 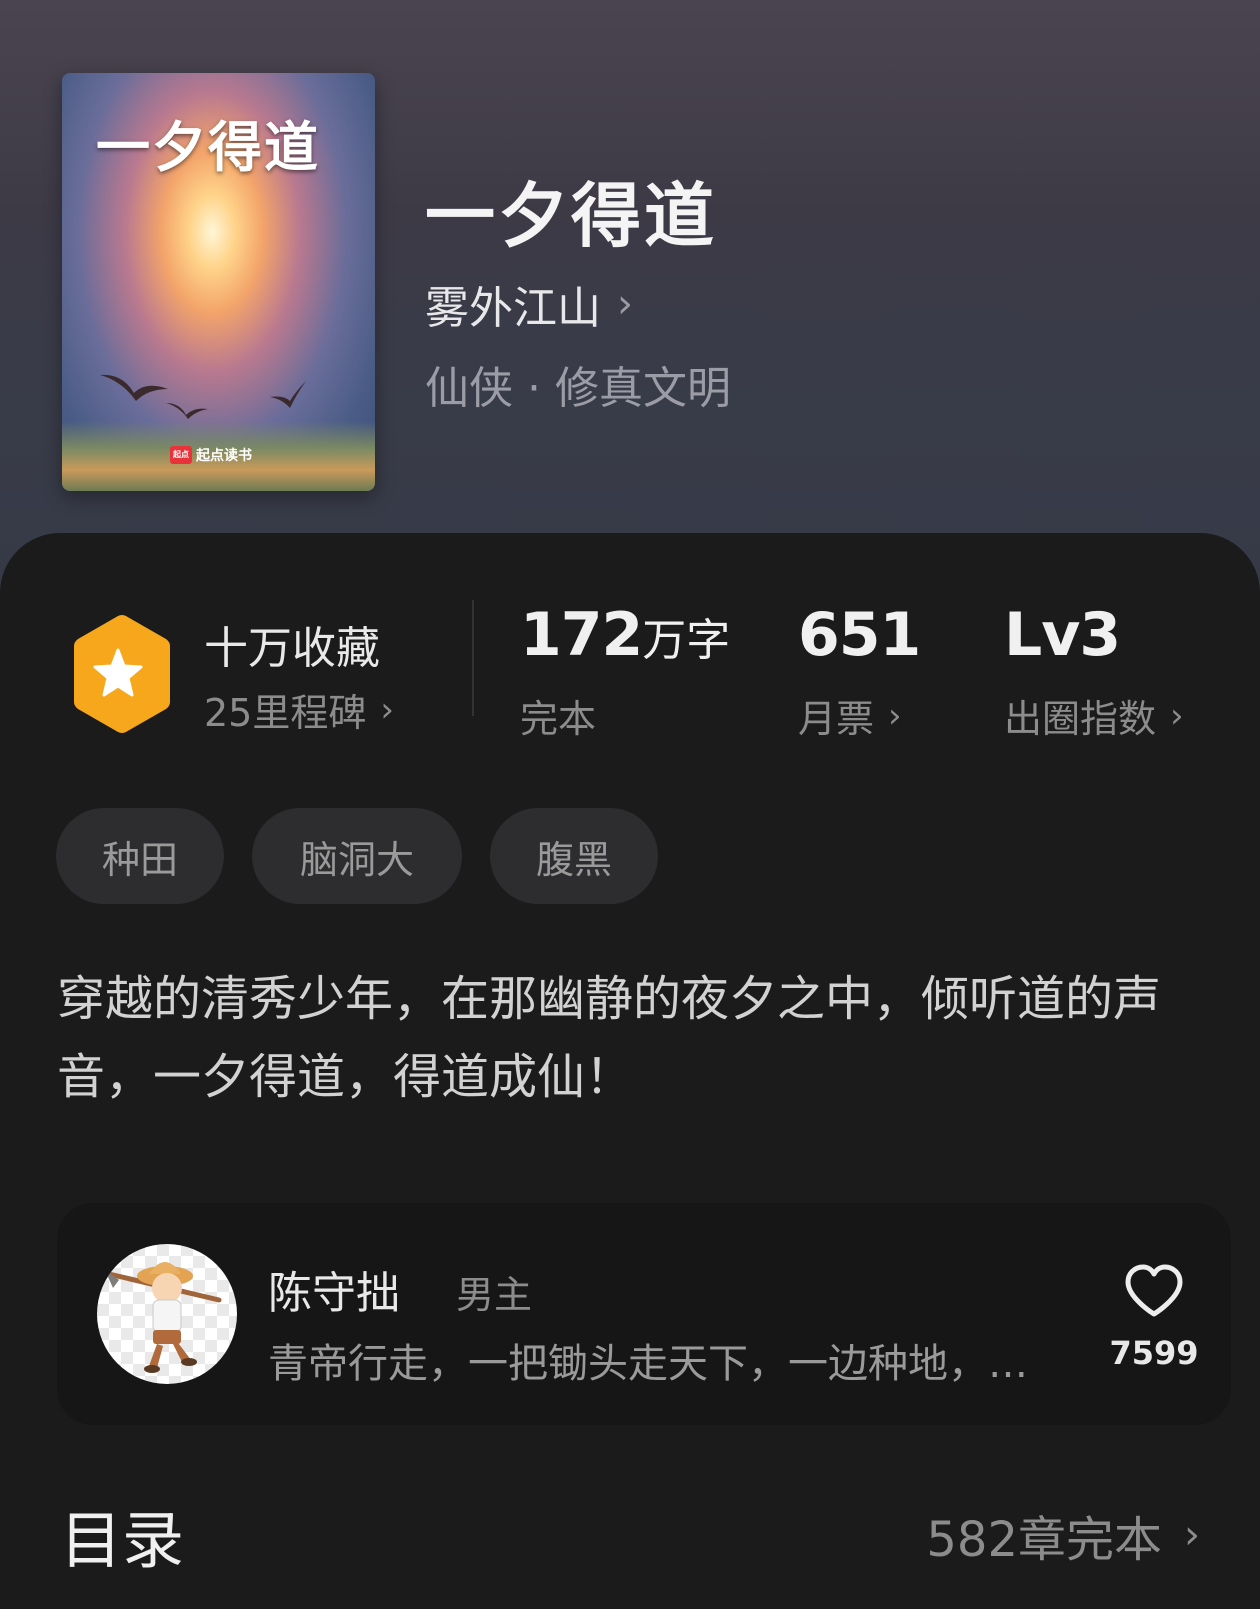 What do you see at coordinates (494, 1295) in the screenshot?
I see `character-role: 男主` at bounding box center [494, 1295].